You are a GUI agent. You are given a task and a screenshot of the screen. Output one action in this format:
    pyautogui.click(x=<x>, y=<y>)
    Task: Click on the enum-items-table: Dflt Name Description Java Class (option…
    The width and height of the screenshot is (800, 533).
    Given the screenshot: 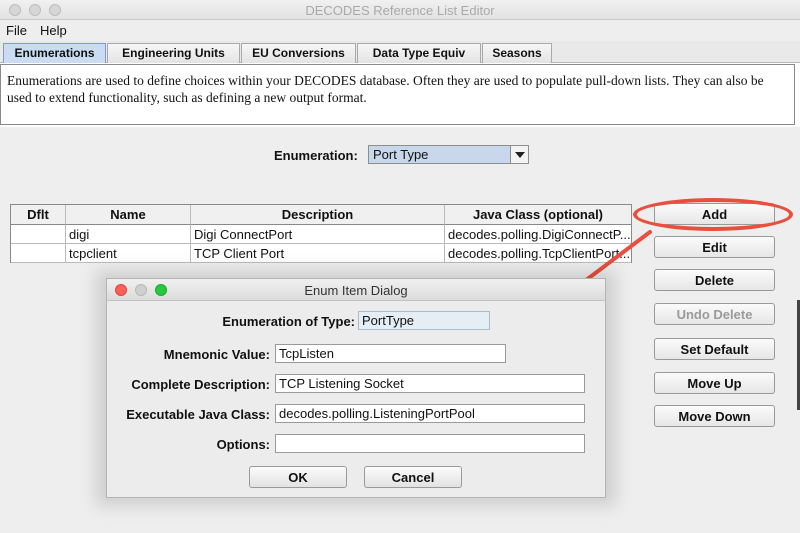 What is the action you would take?
    pyautogui.click(x=321, y=233)
    